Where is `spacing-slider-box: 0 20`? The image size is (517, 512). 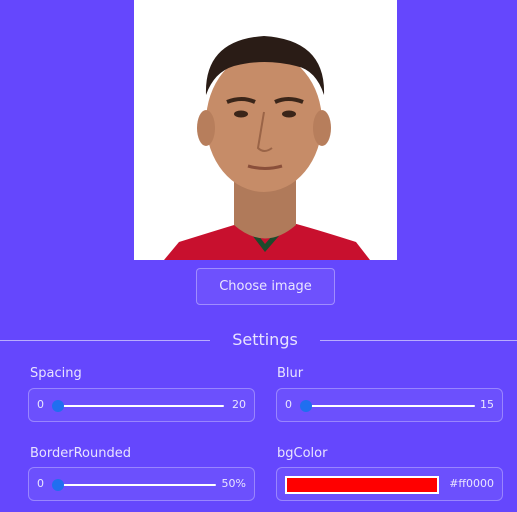
spacing-slider-box: 0 20 is located at coordinates (141, 405).